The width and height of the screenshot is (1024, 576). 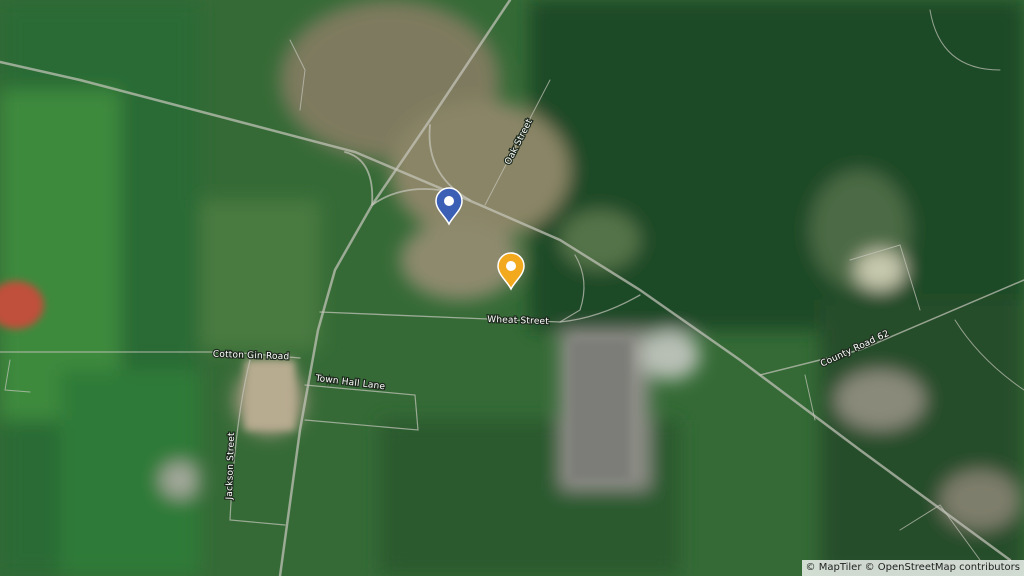 I want to click on map-attribution: © MapTiler © OpenStreetMap contributors, so click(x=912, y=568).